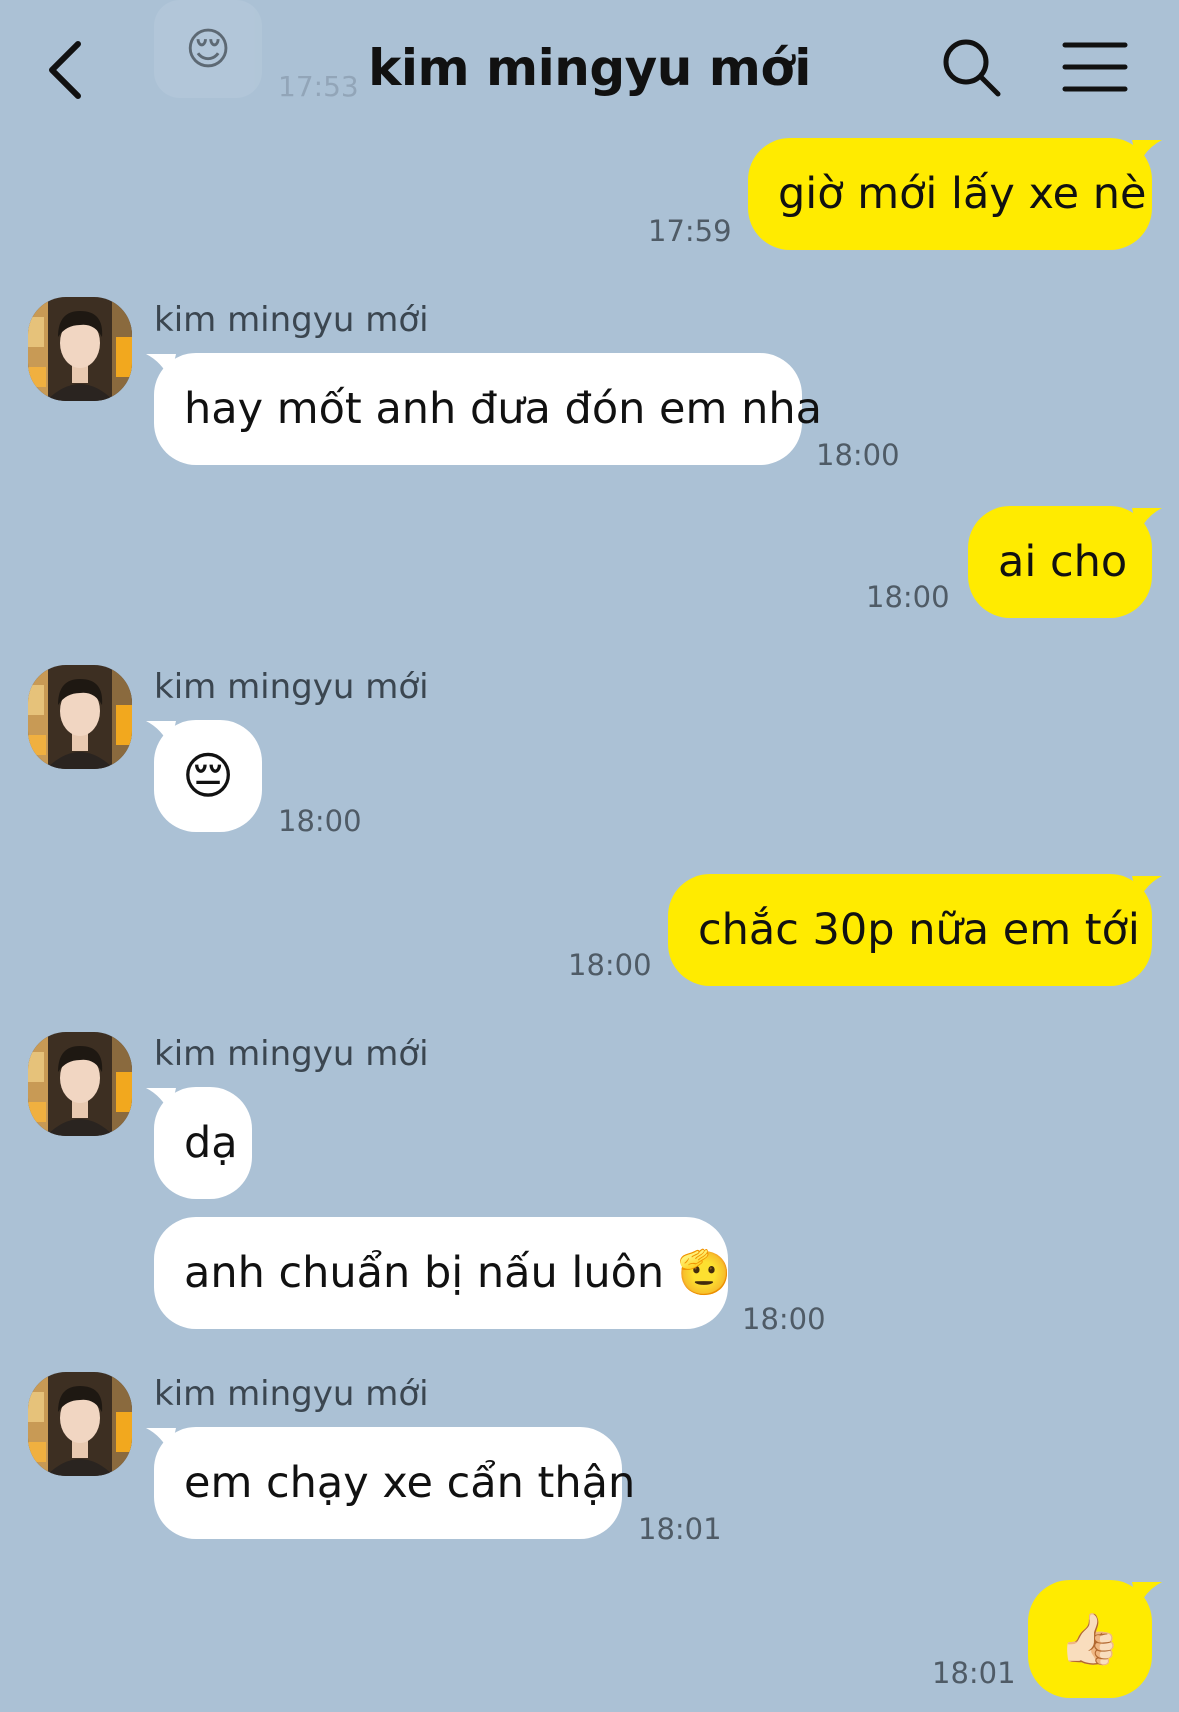 Image resolution: width=1179 pixels, height=1712 pixels. What do you see at coordinates (1063, 562) in the screenshot?
I see `message-text: ai cho` at bounding box center [1063, 562].